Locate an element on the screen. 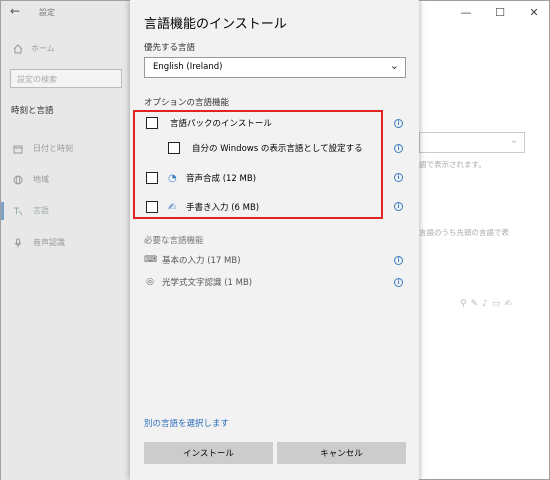 The height and width of the screenshot is (480, 550). background-feature-icons: ⚲ ✎ ♪ ▭ ✍ is located at coordinates (486, 304).